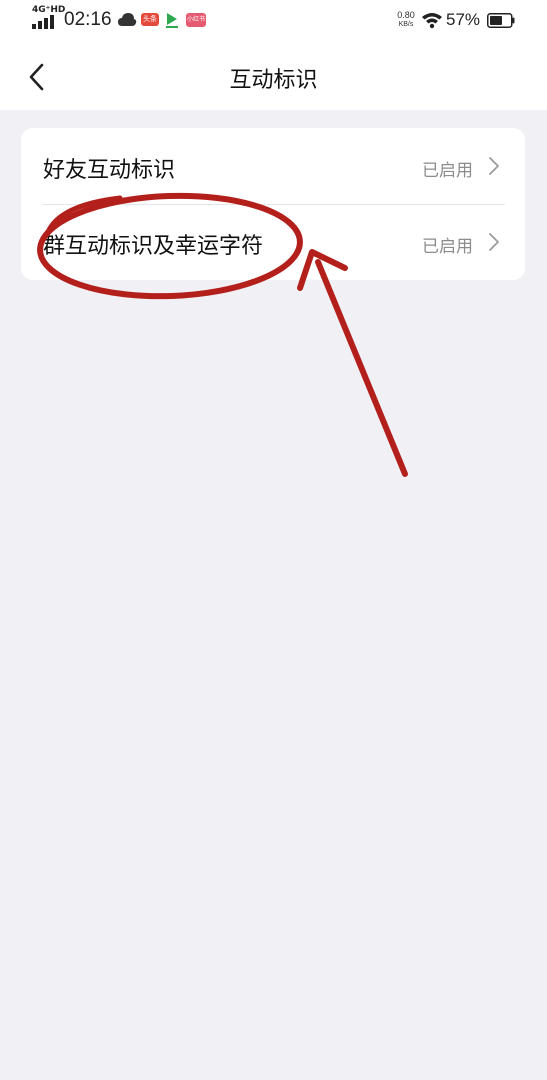  I want to click on clock: 02:16, so click(88, 19).